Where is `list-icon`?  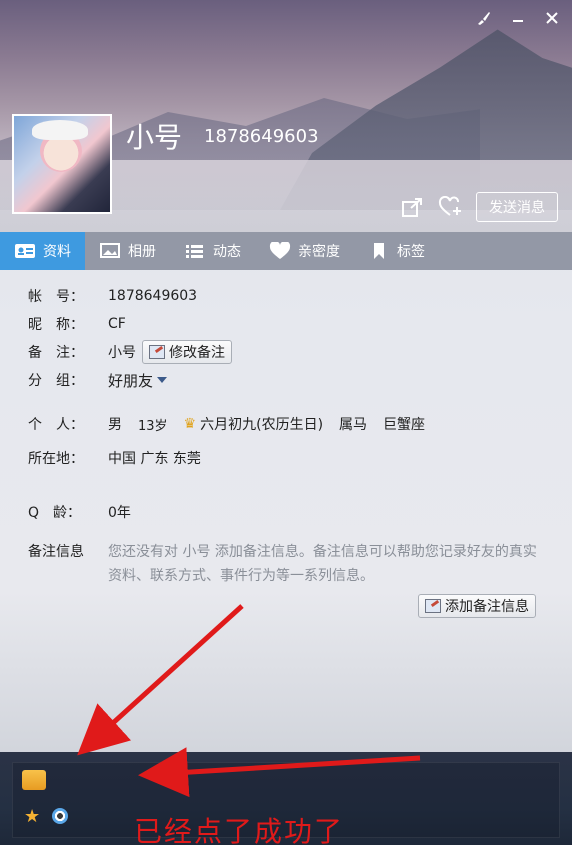 list-icon is located at coordinates (194, 251).